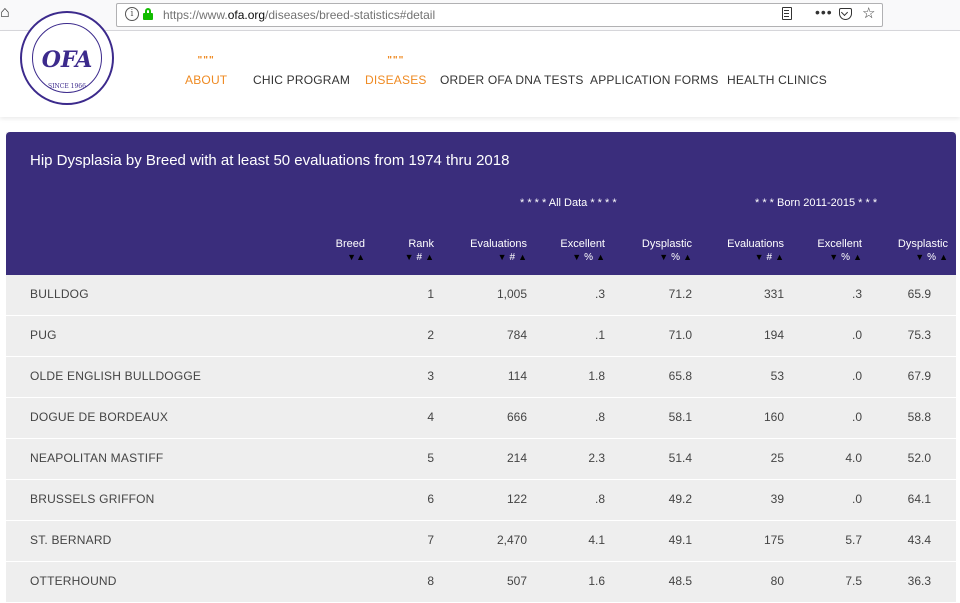  What do you see at coordinates (92, 499) in the screenshot?
I see `cell-breed: BRUSSELS GRIFFON` at bounding box center [92, 499].